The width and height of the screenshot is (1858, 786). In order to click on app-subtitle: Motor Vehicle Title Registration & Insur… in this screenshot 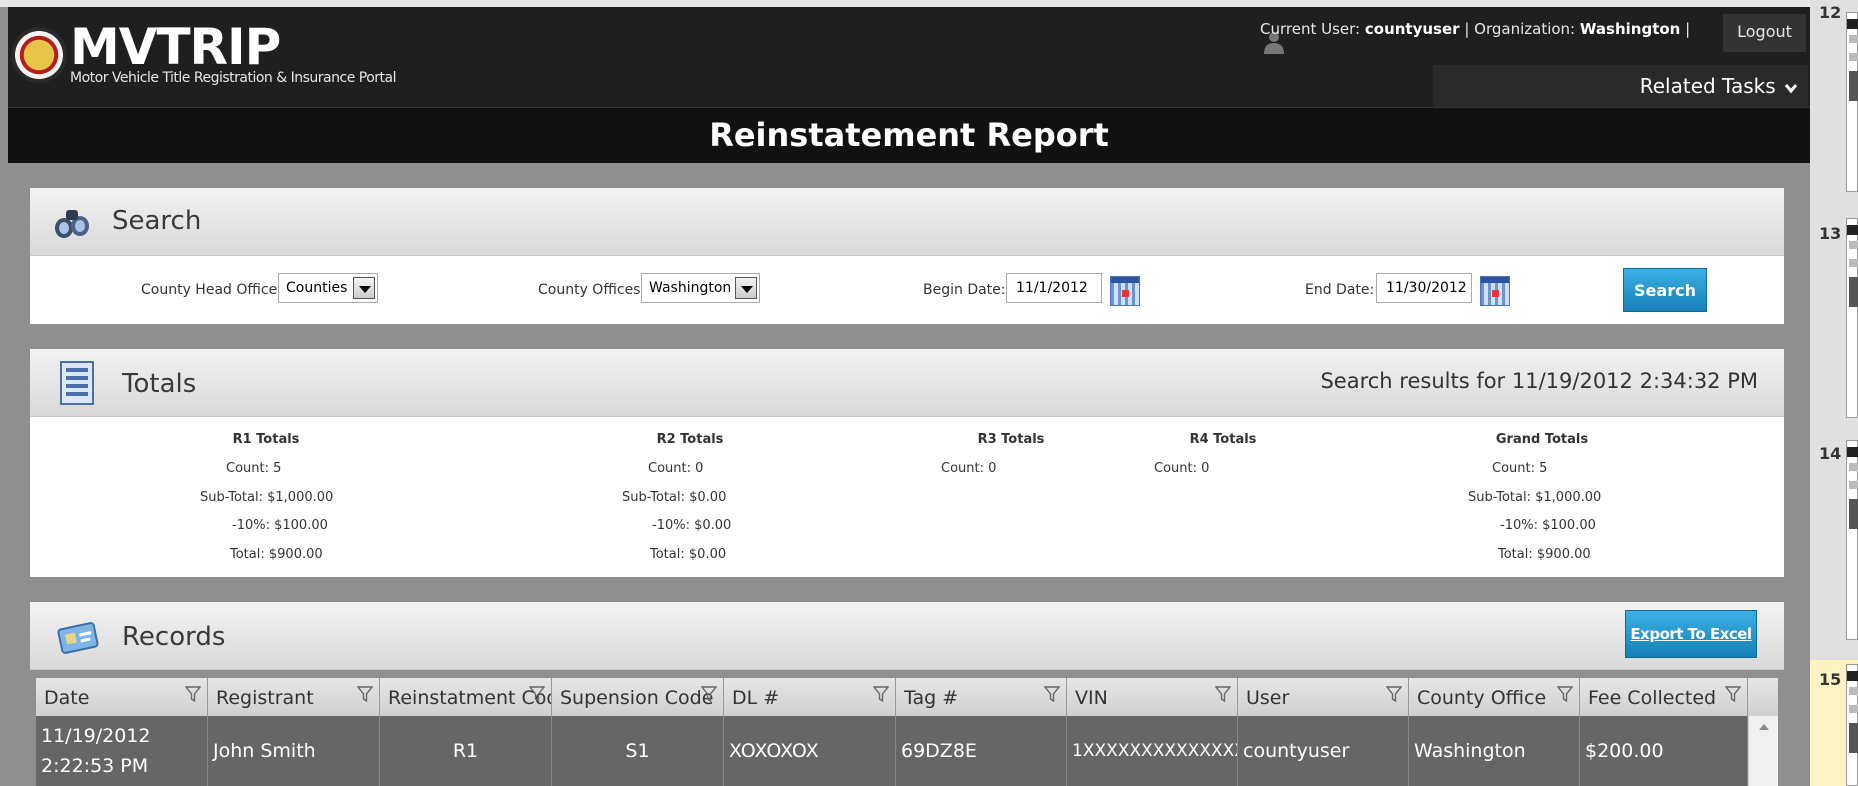, I will do `click(233, 78)`.